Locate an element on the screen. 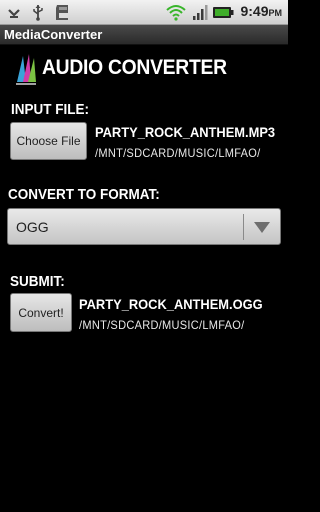  choose-file-button: Choose File is located at coordinates (48, 141).